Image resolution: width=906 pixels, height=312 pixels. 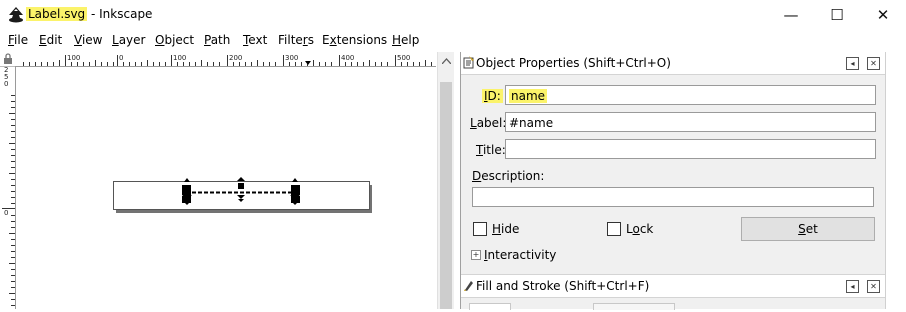 I want to click on id-input: name, so click(x=690, y=95).